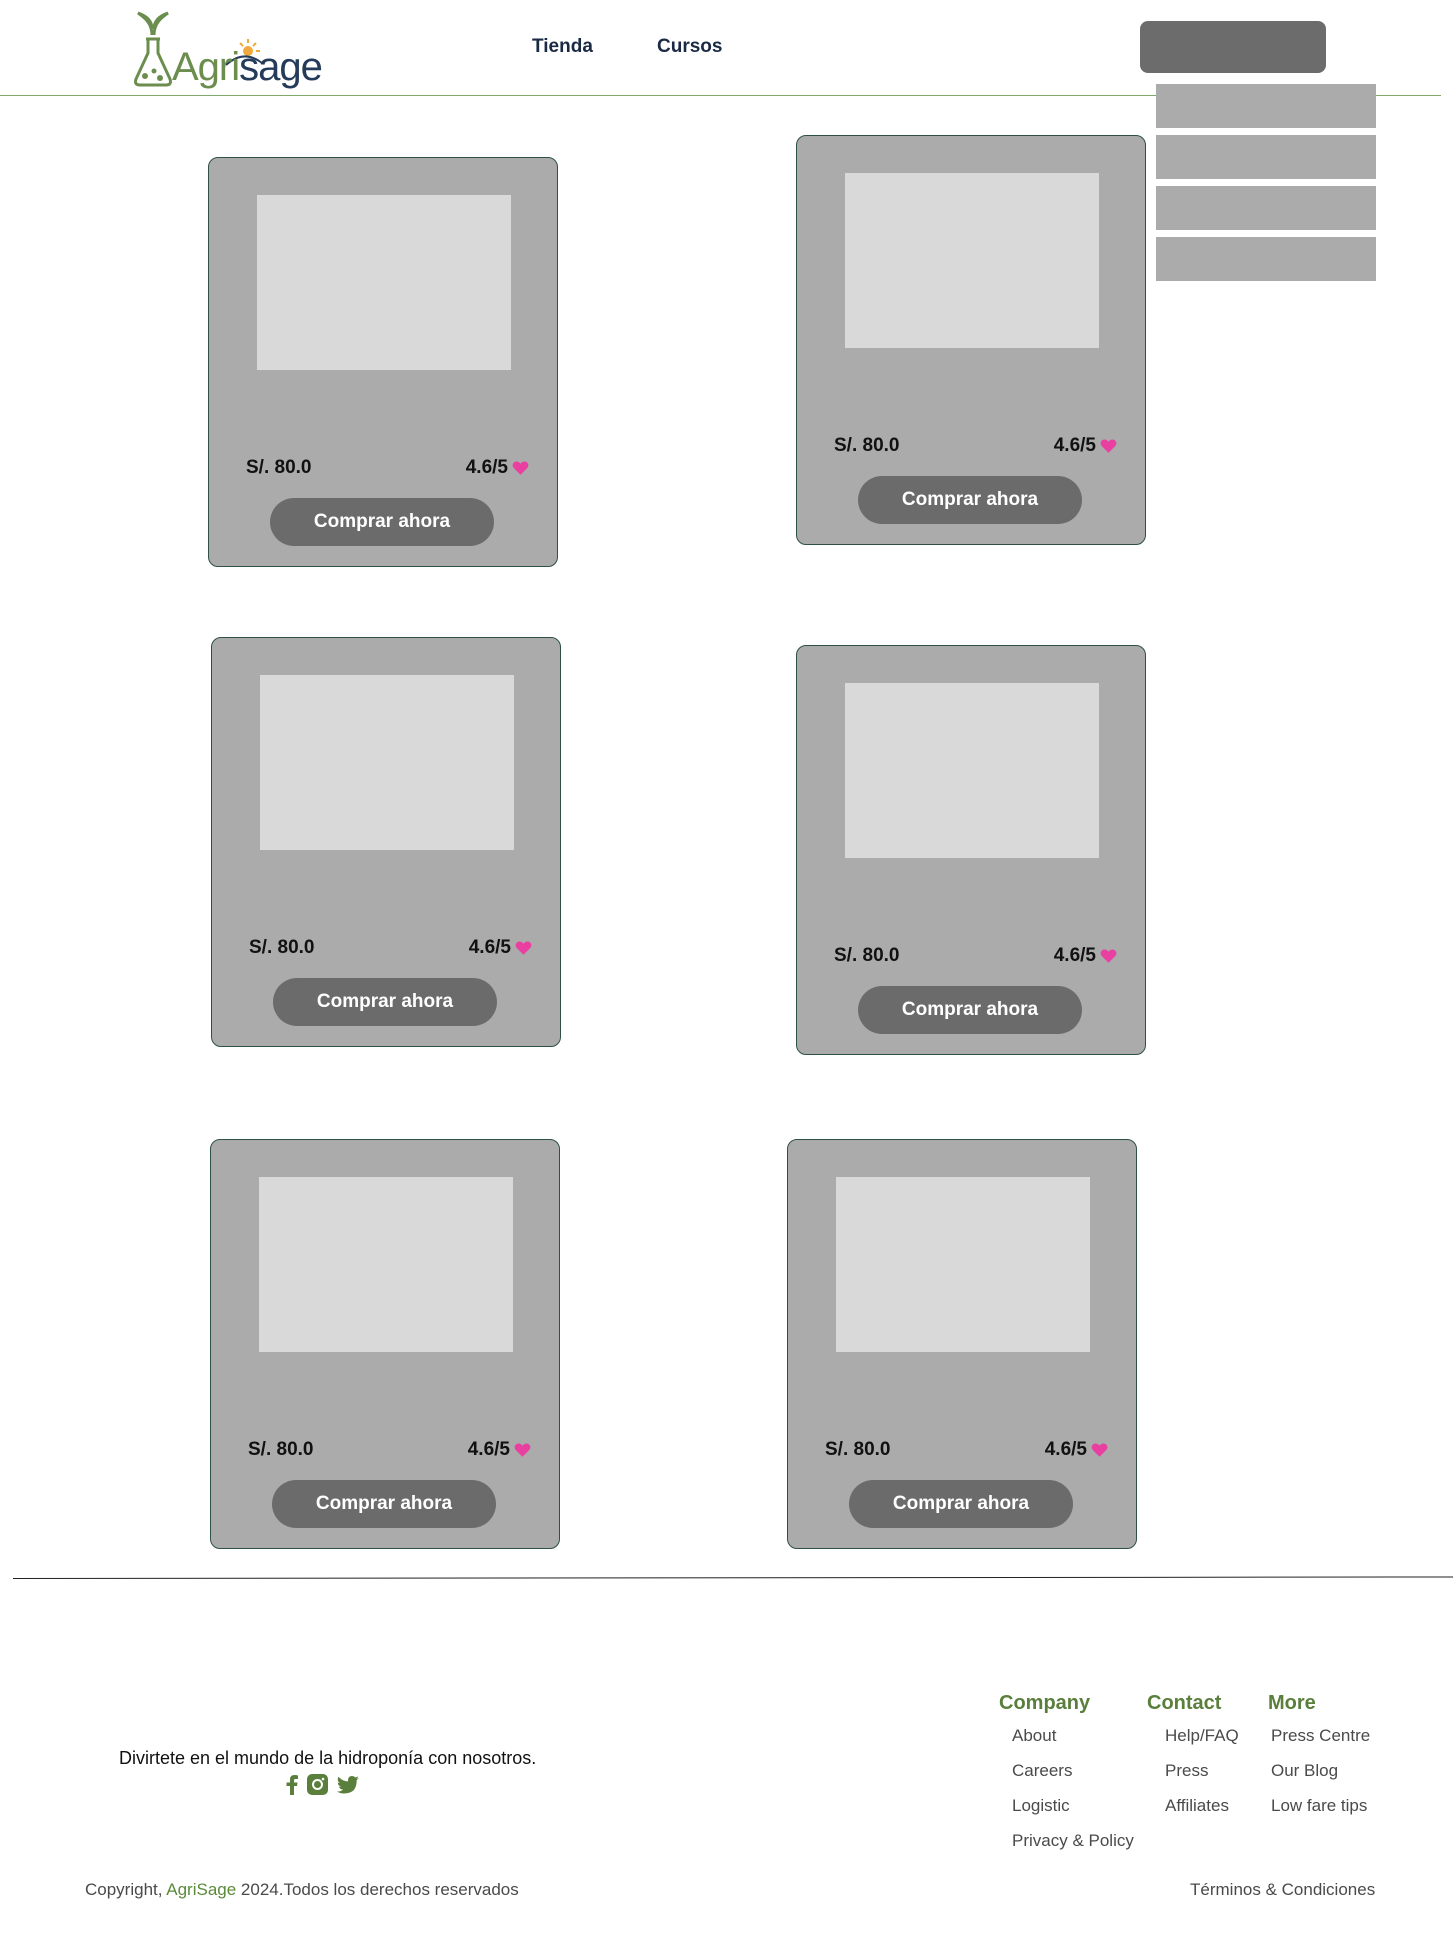  I want to click on social-links, so click(322, 1787).